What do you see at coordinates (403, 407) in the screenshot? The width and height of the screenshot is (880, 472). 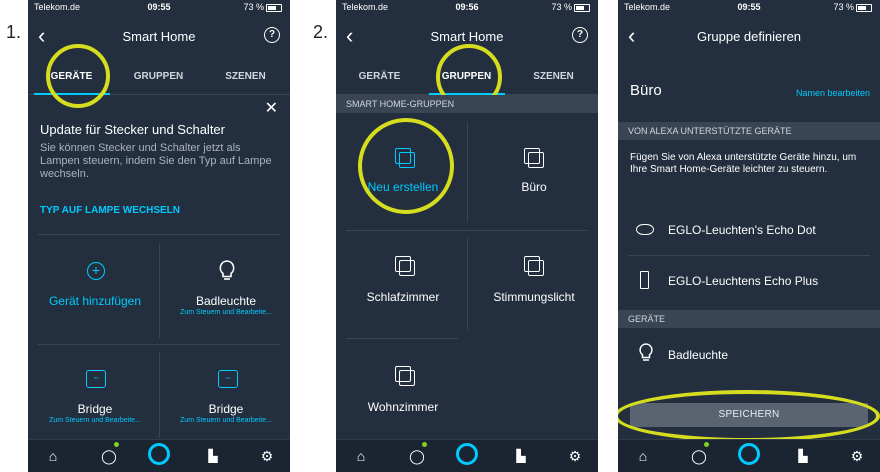 I see `group-label: Wohnzimmer` at bounding box center [403, 407].